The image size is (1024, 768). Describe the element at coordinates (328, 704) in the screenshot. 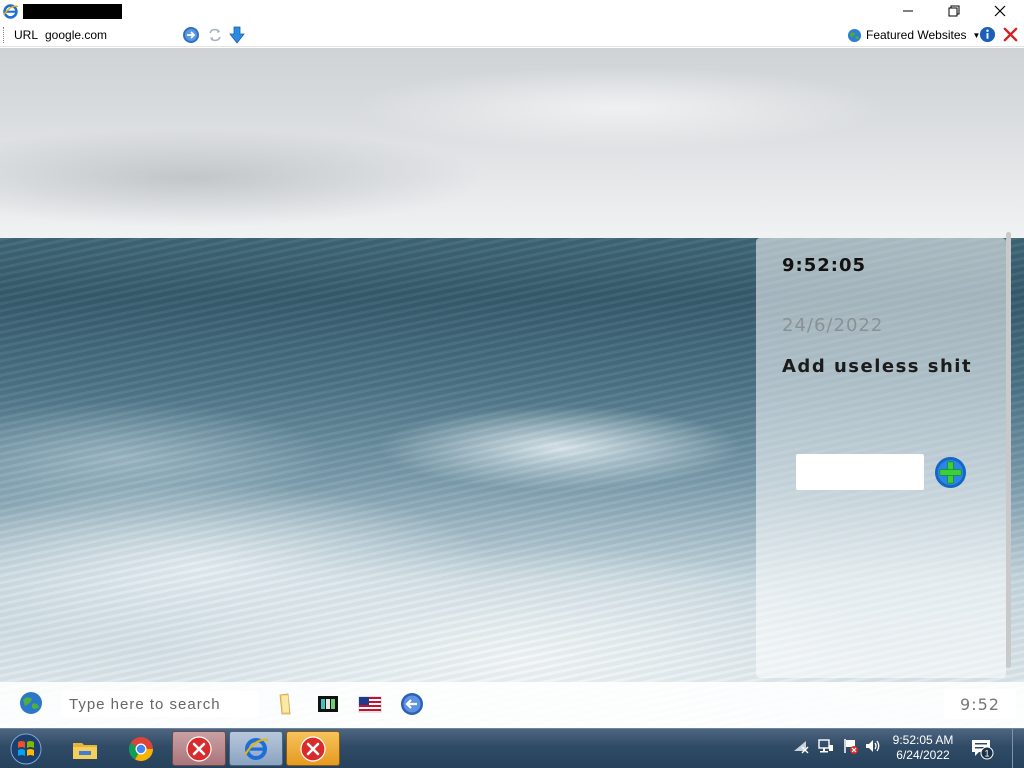

I see `film-map-icon` at that location.